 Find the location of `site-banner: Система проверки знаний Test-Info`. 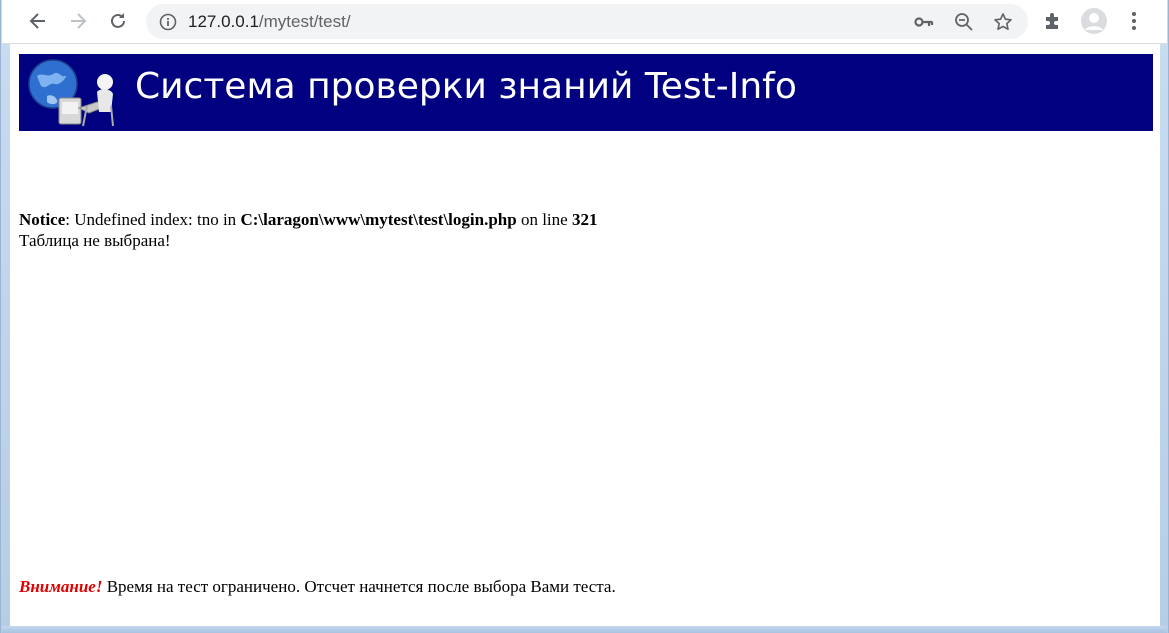

site-banner: Система проверки знаний Test-Info is located at coordinates (586, 92).